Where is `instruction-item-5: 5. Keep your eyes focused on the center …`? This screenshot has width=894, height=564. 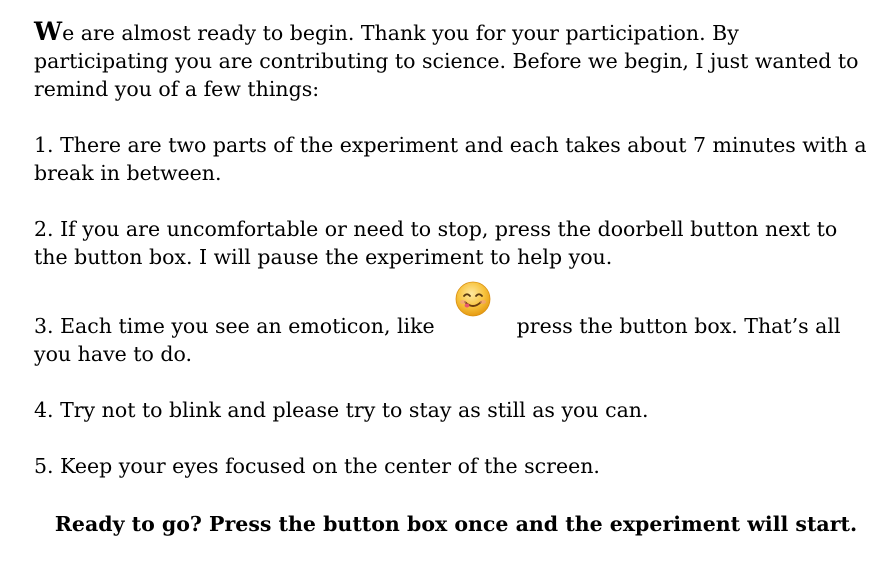
instruction-item-5: 5. Keep your eyes focused on the center … is located at coordinates (317, 466).